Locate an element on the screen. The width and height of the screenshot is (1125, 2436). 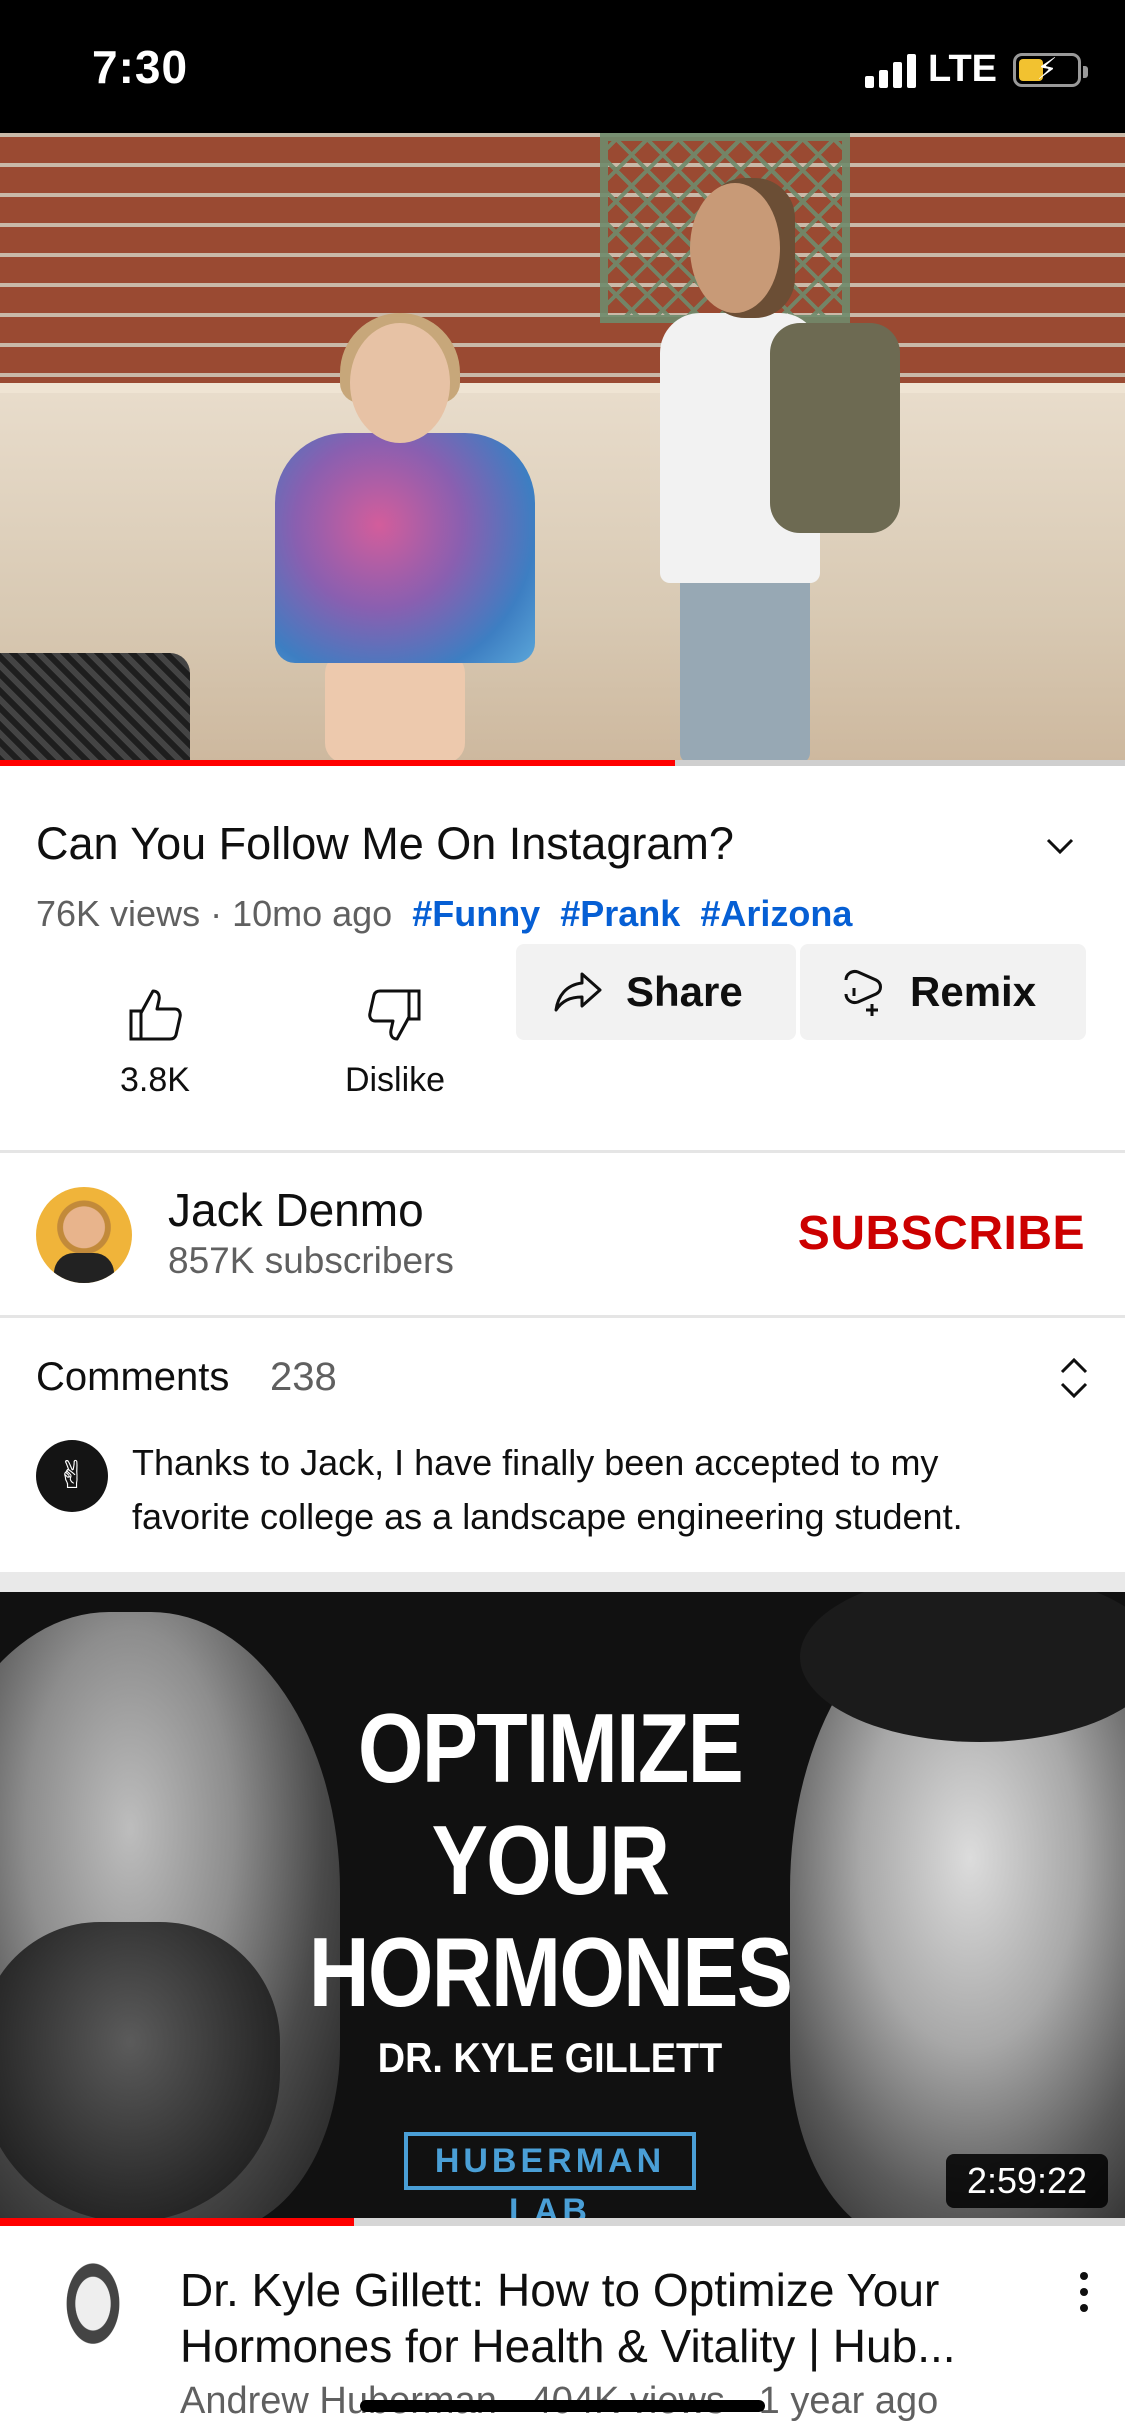
commenter-avatar: ✌ is located at coordinates (72, 1476).